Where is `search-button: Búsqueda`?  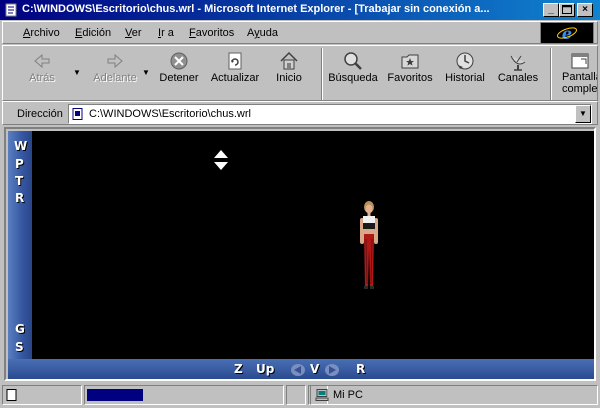
search-button: Búsqueda is located at coordinates (353, 74).